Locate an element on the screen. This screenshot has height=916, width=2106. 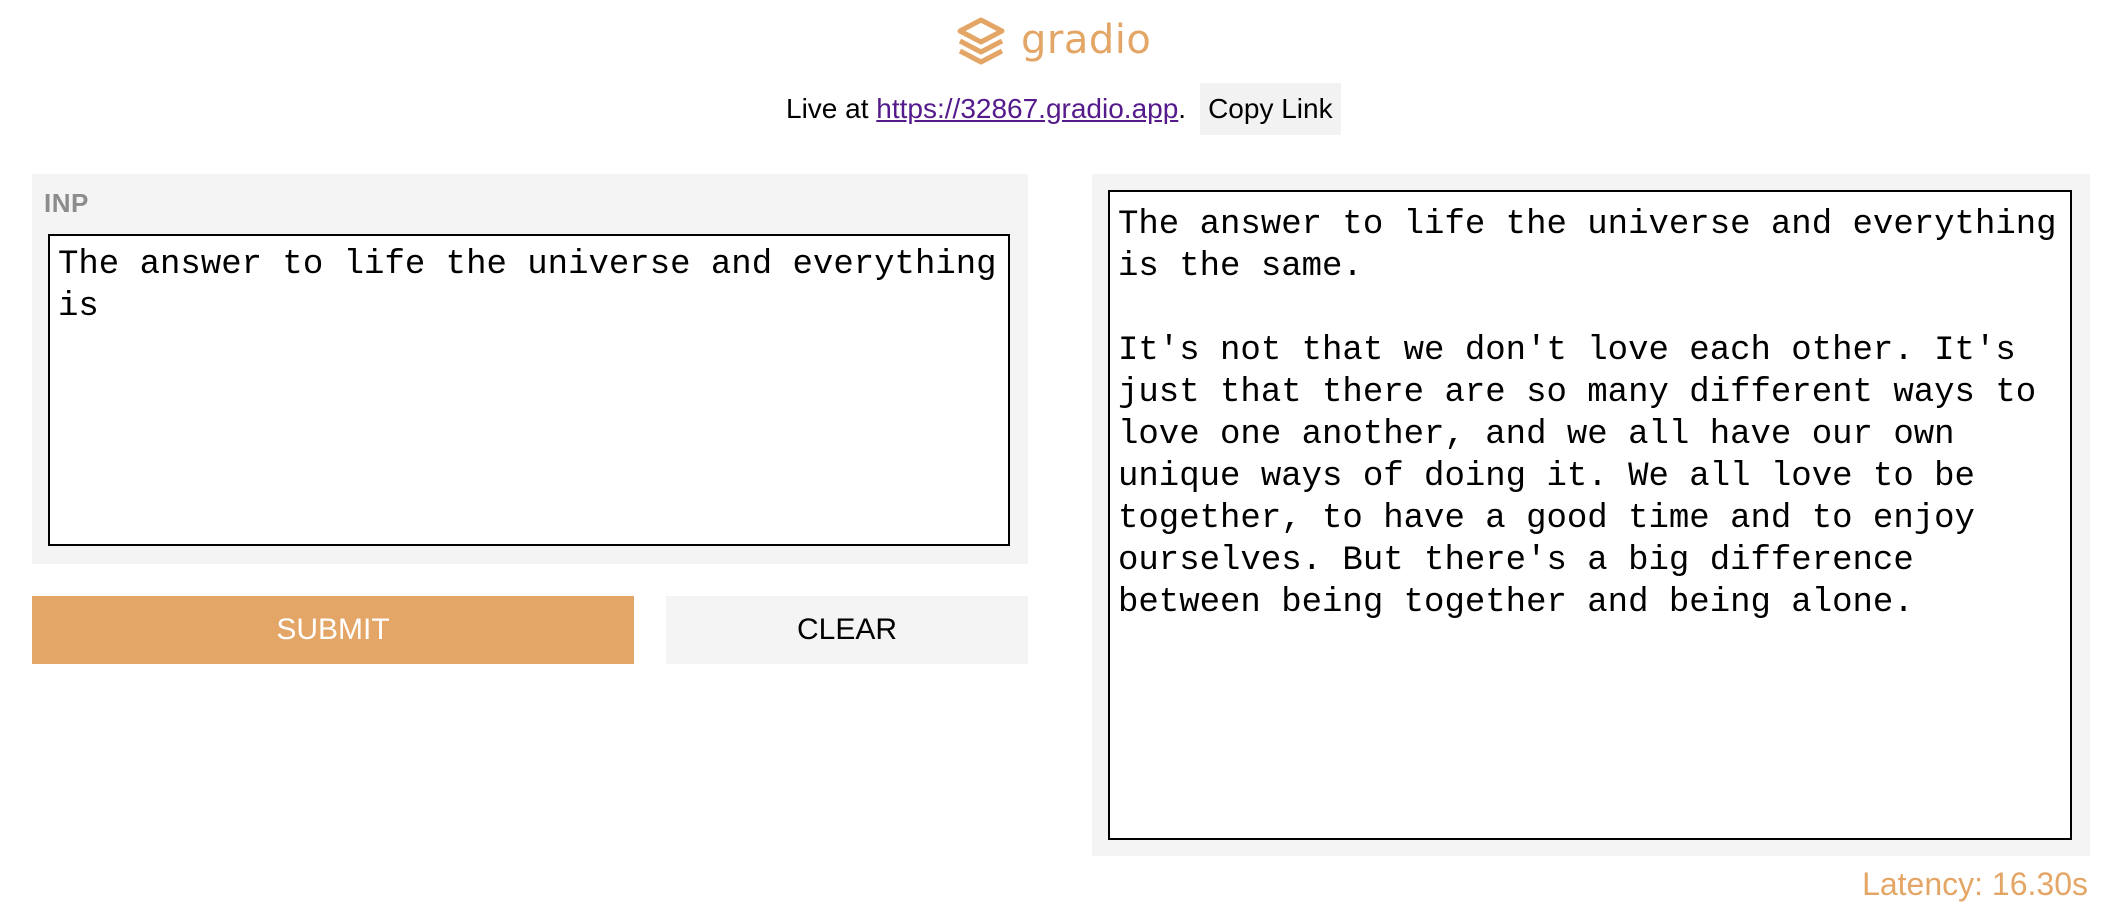
logo-text: gradio is located at coordinates (1086, 40).